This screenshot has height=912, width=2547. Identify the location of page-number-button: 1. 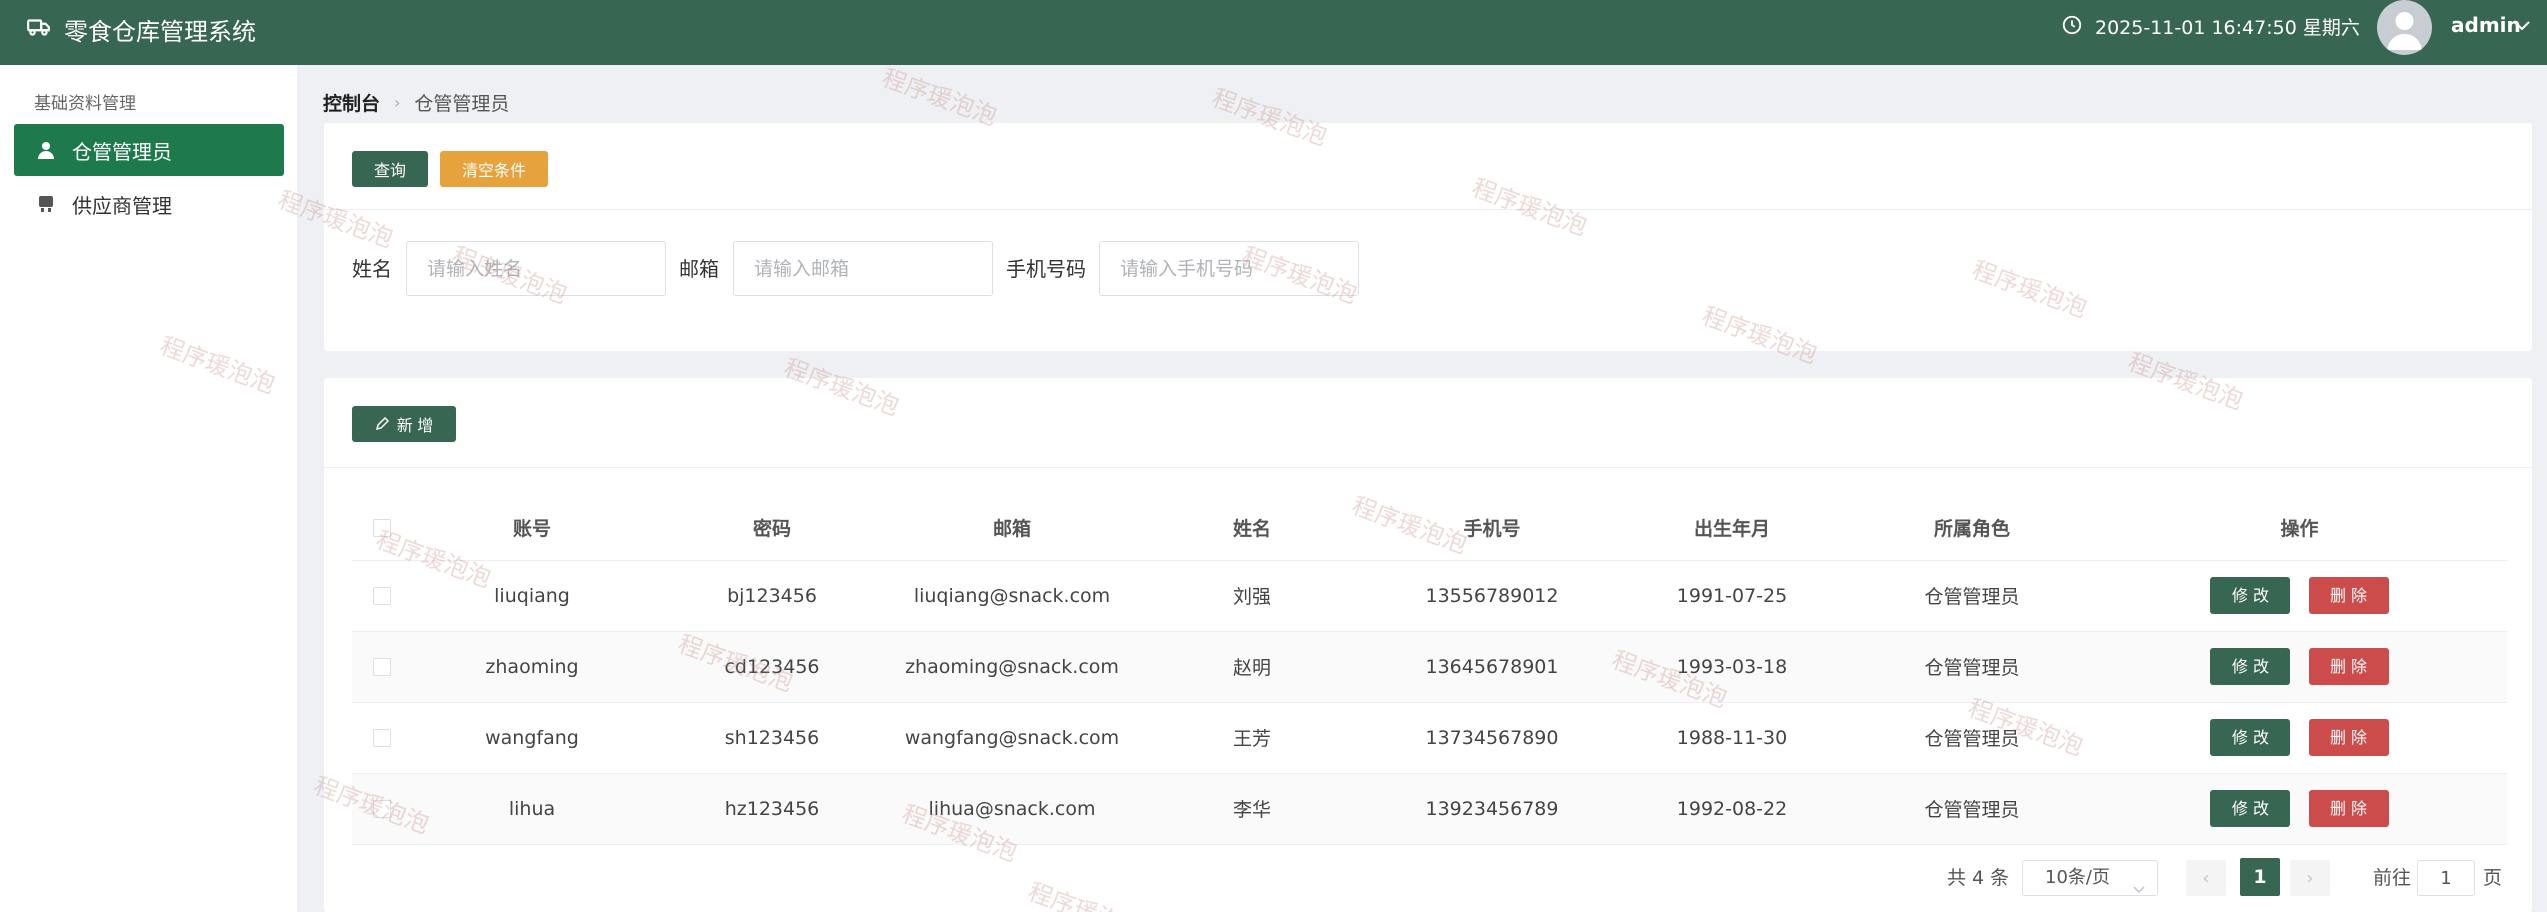
(2260, 877).